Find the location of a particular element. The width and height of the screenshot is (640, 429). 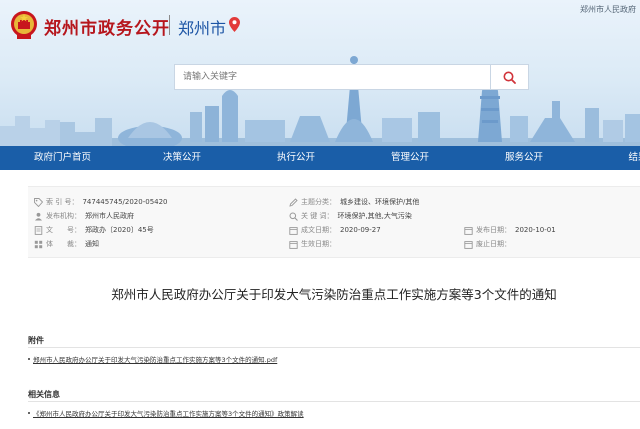

meta-value: 通知 is located at coordinates (92, 244).